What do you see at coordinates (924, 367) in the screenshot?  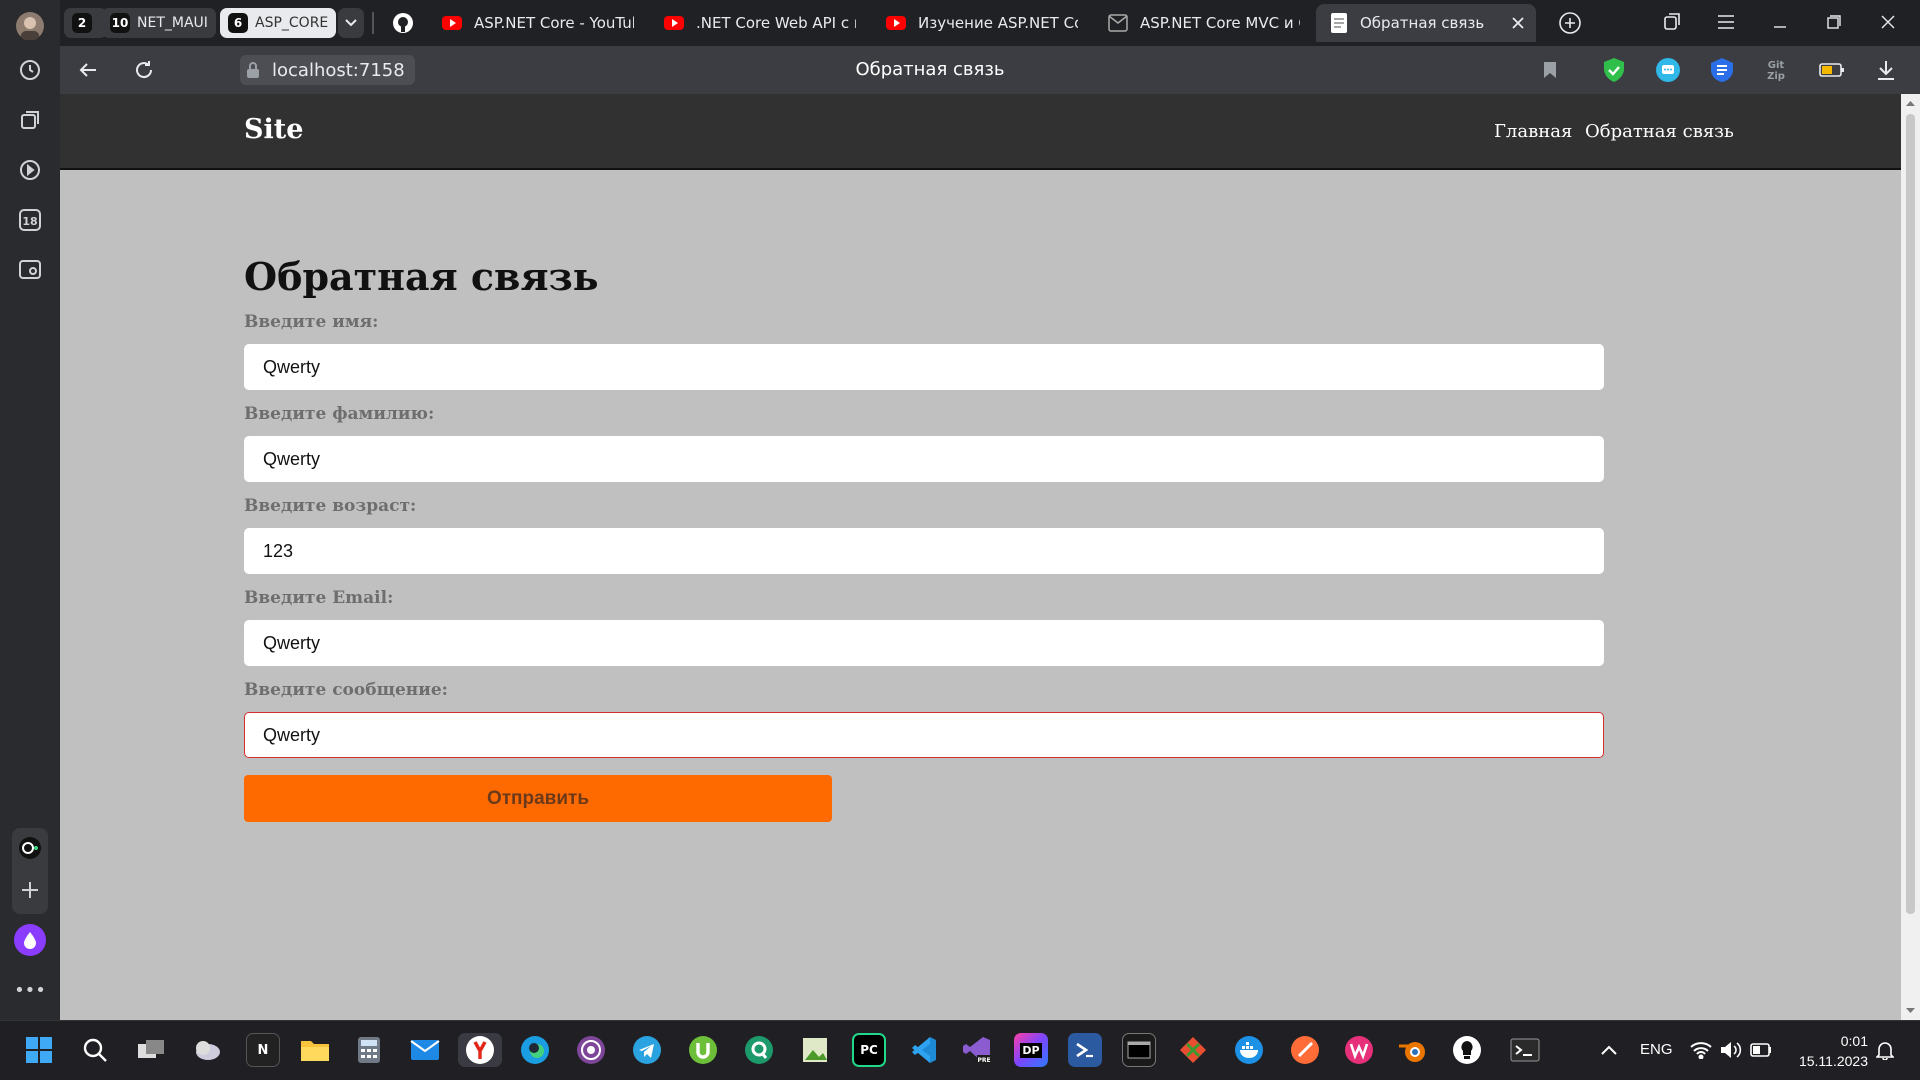 I see `name-input` at bounding box center [924, 367].